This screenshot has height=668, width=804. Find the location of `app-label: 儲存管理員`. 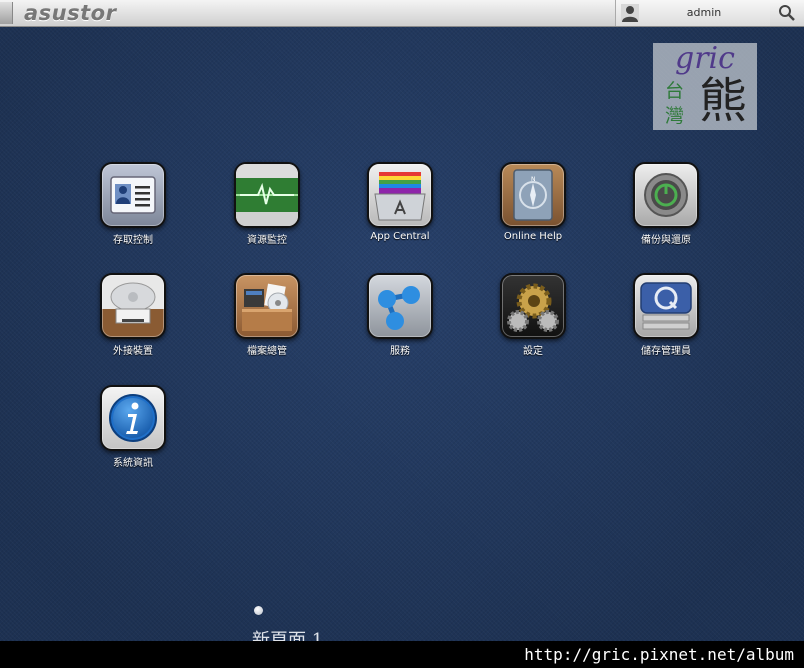

app-label: 儲存管理員 is located at coordinates (666, 351).